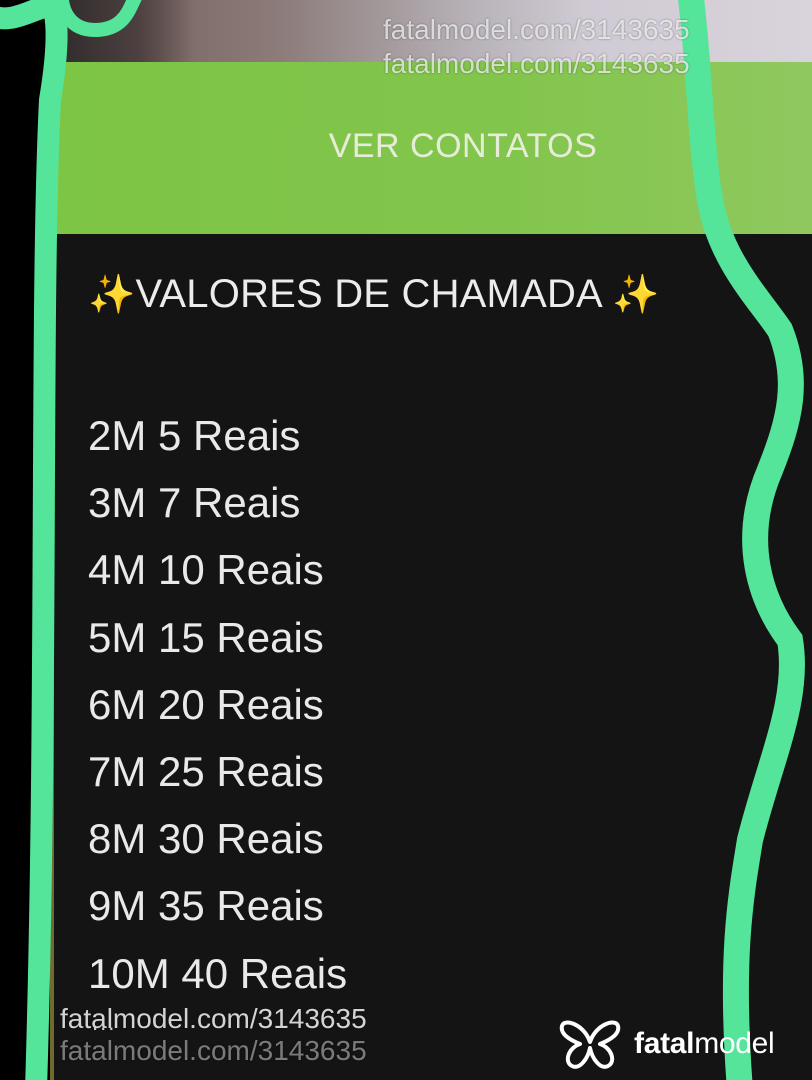 The height and width of the screenshot is (1080, 812). I want to click on price-item: 5M 15 Reais, so click(206, 637).